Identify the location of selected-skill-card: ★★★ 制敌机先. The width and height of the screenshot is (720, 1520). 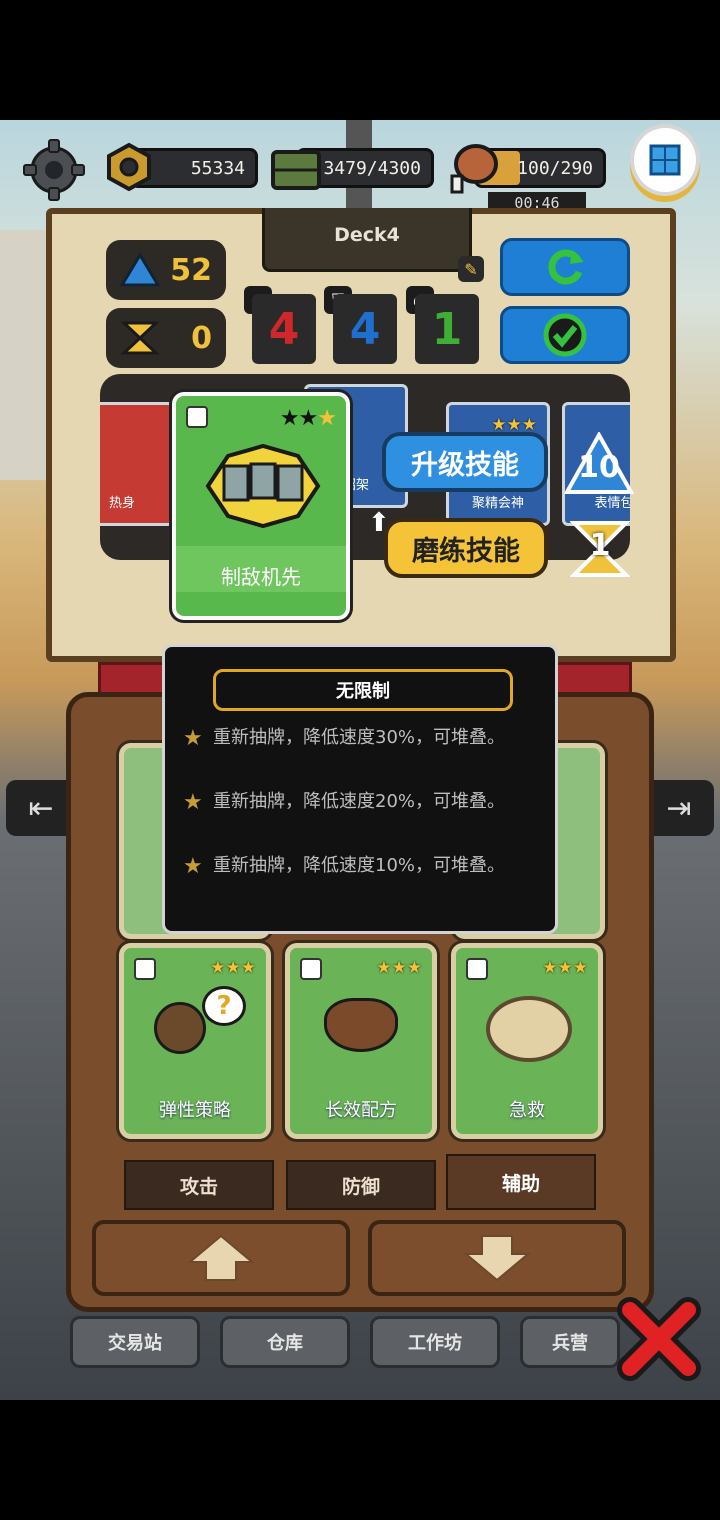
(261, 506).